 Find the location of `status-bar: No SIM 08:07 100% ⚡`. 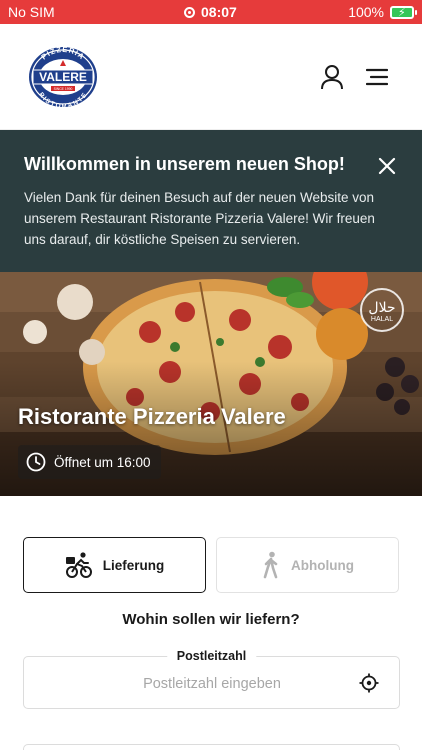

status-bar: No SIM 08:07 100% ⚡ is located at coordinates (211, 12).